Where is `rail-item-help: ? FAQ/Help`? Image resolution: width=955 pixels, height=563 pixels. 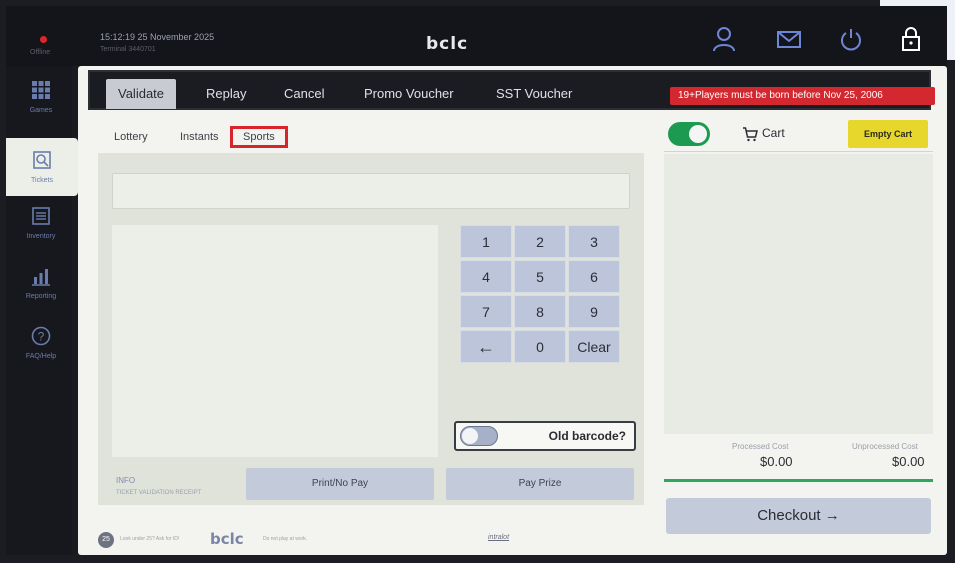 rail-item-help: ? FAQ/Help is located at coordinates (41, 355).